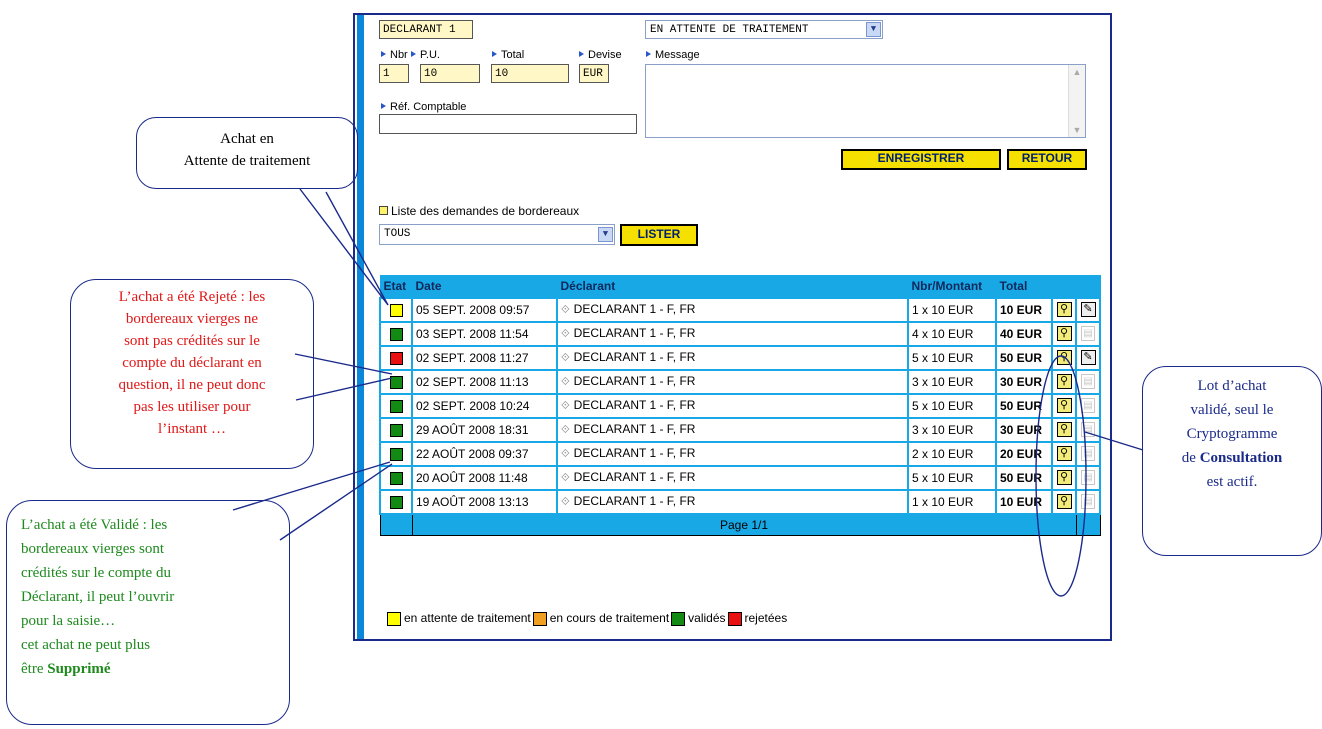 The width and height of the screenshot is (1322, 729). Describe the element at coordinates (459, 618) in the screenshot. I see `legend-item: en attente de traitement` at that location.